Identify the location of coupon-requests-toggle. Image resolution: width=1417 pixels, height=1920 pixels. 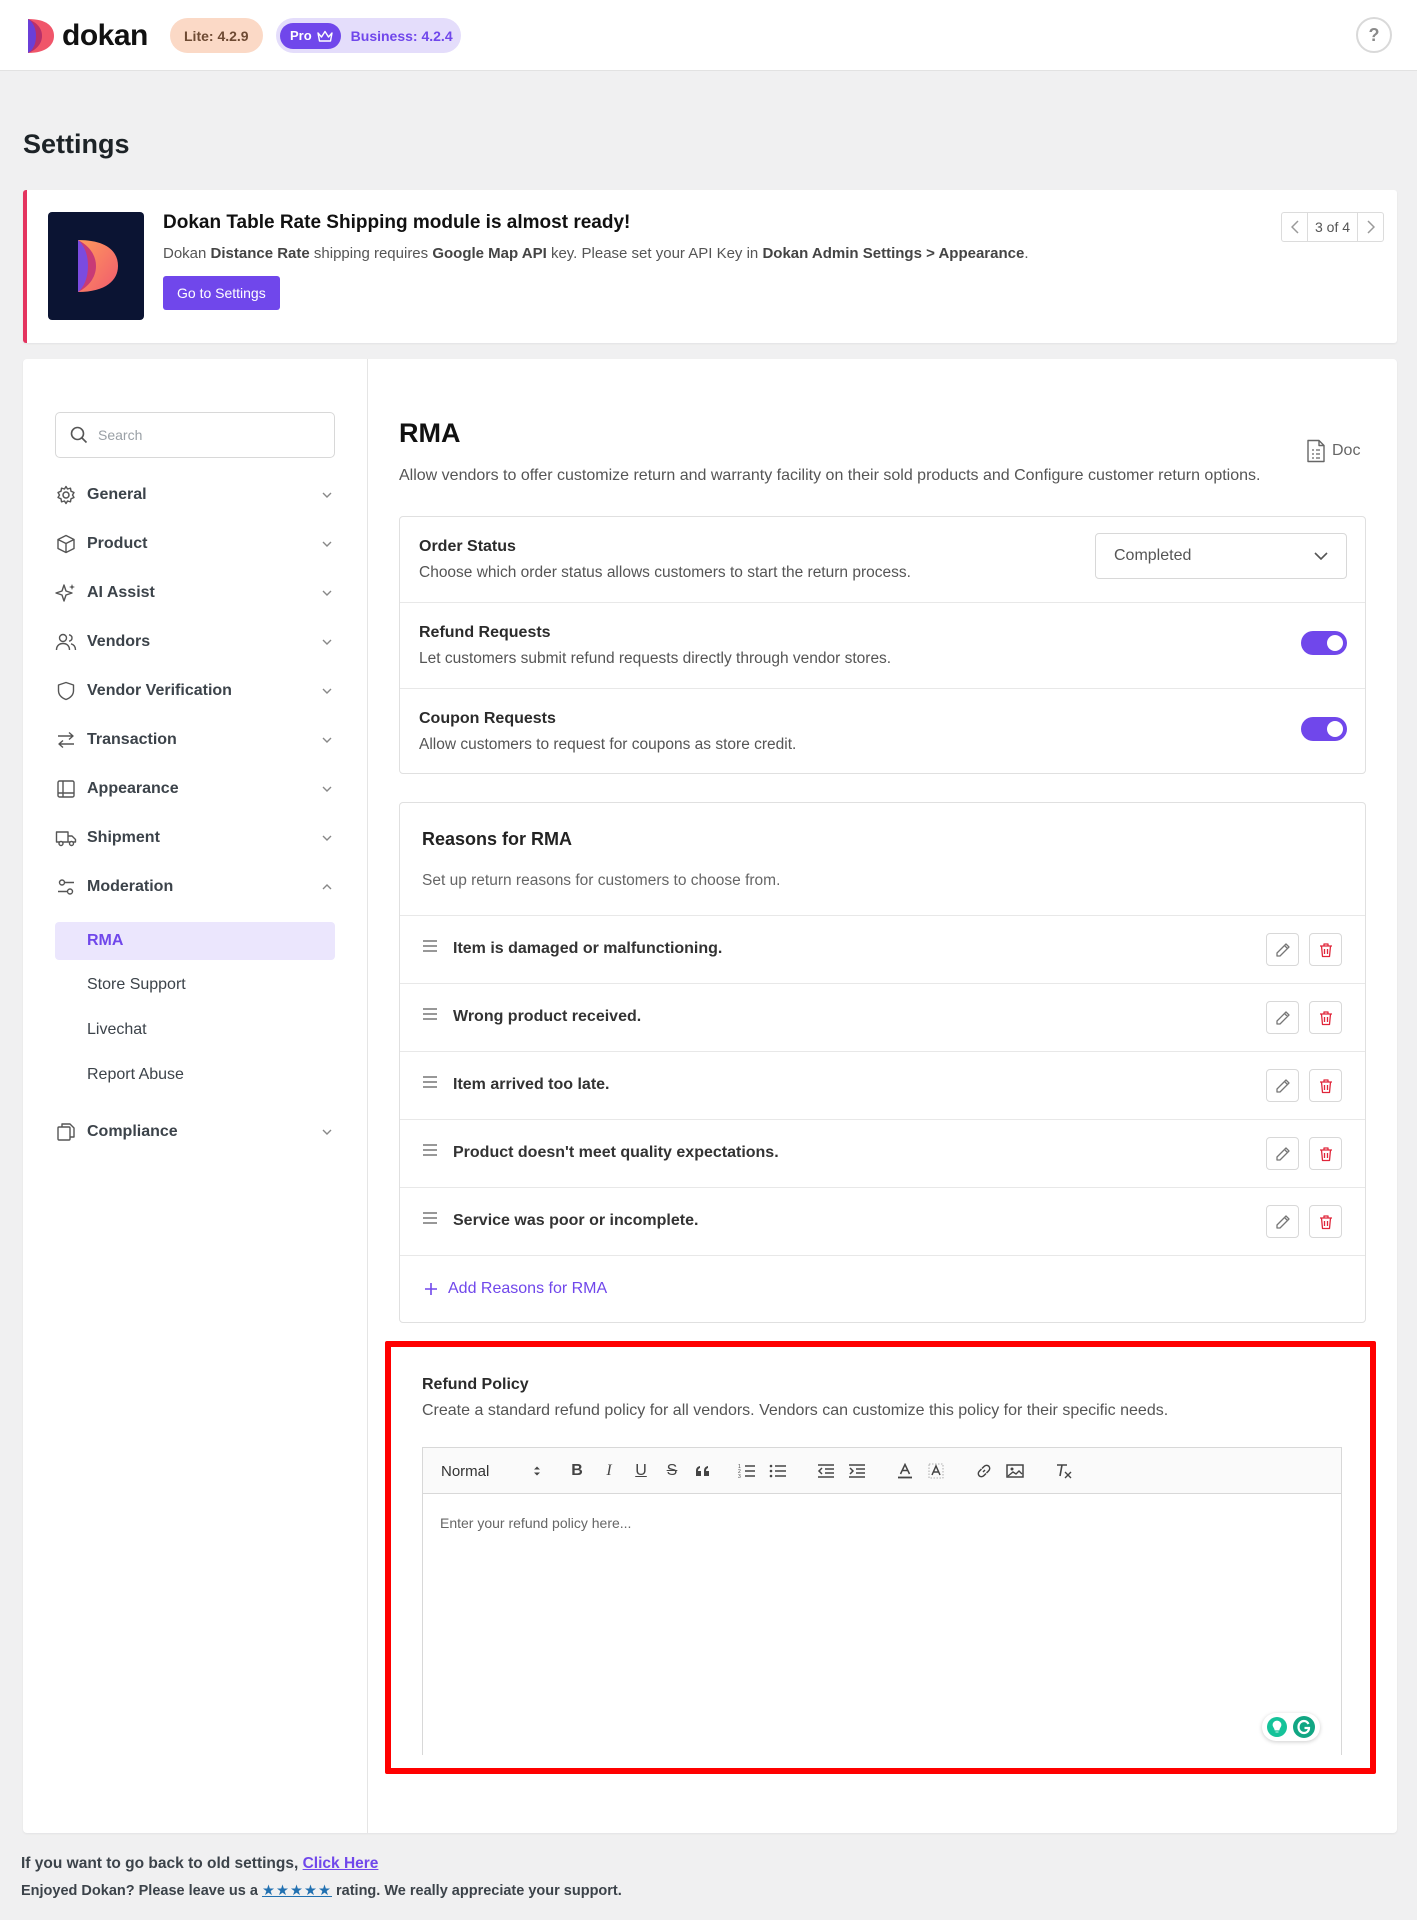
(1324, 729).